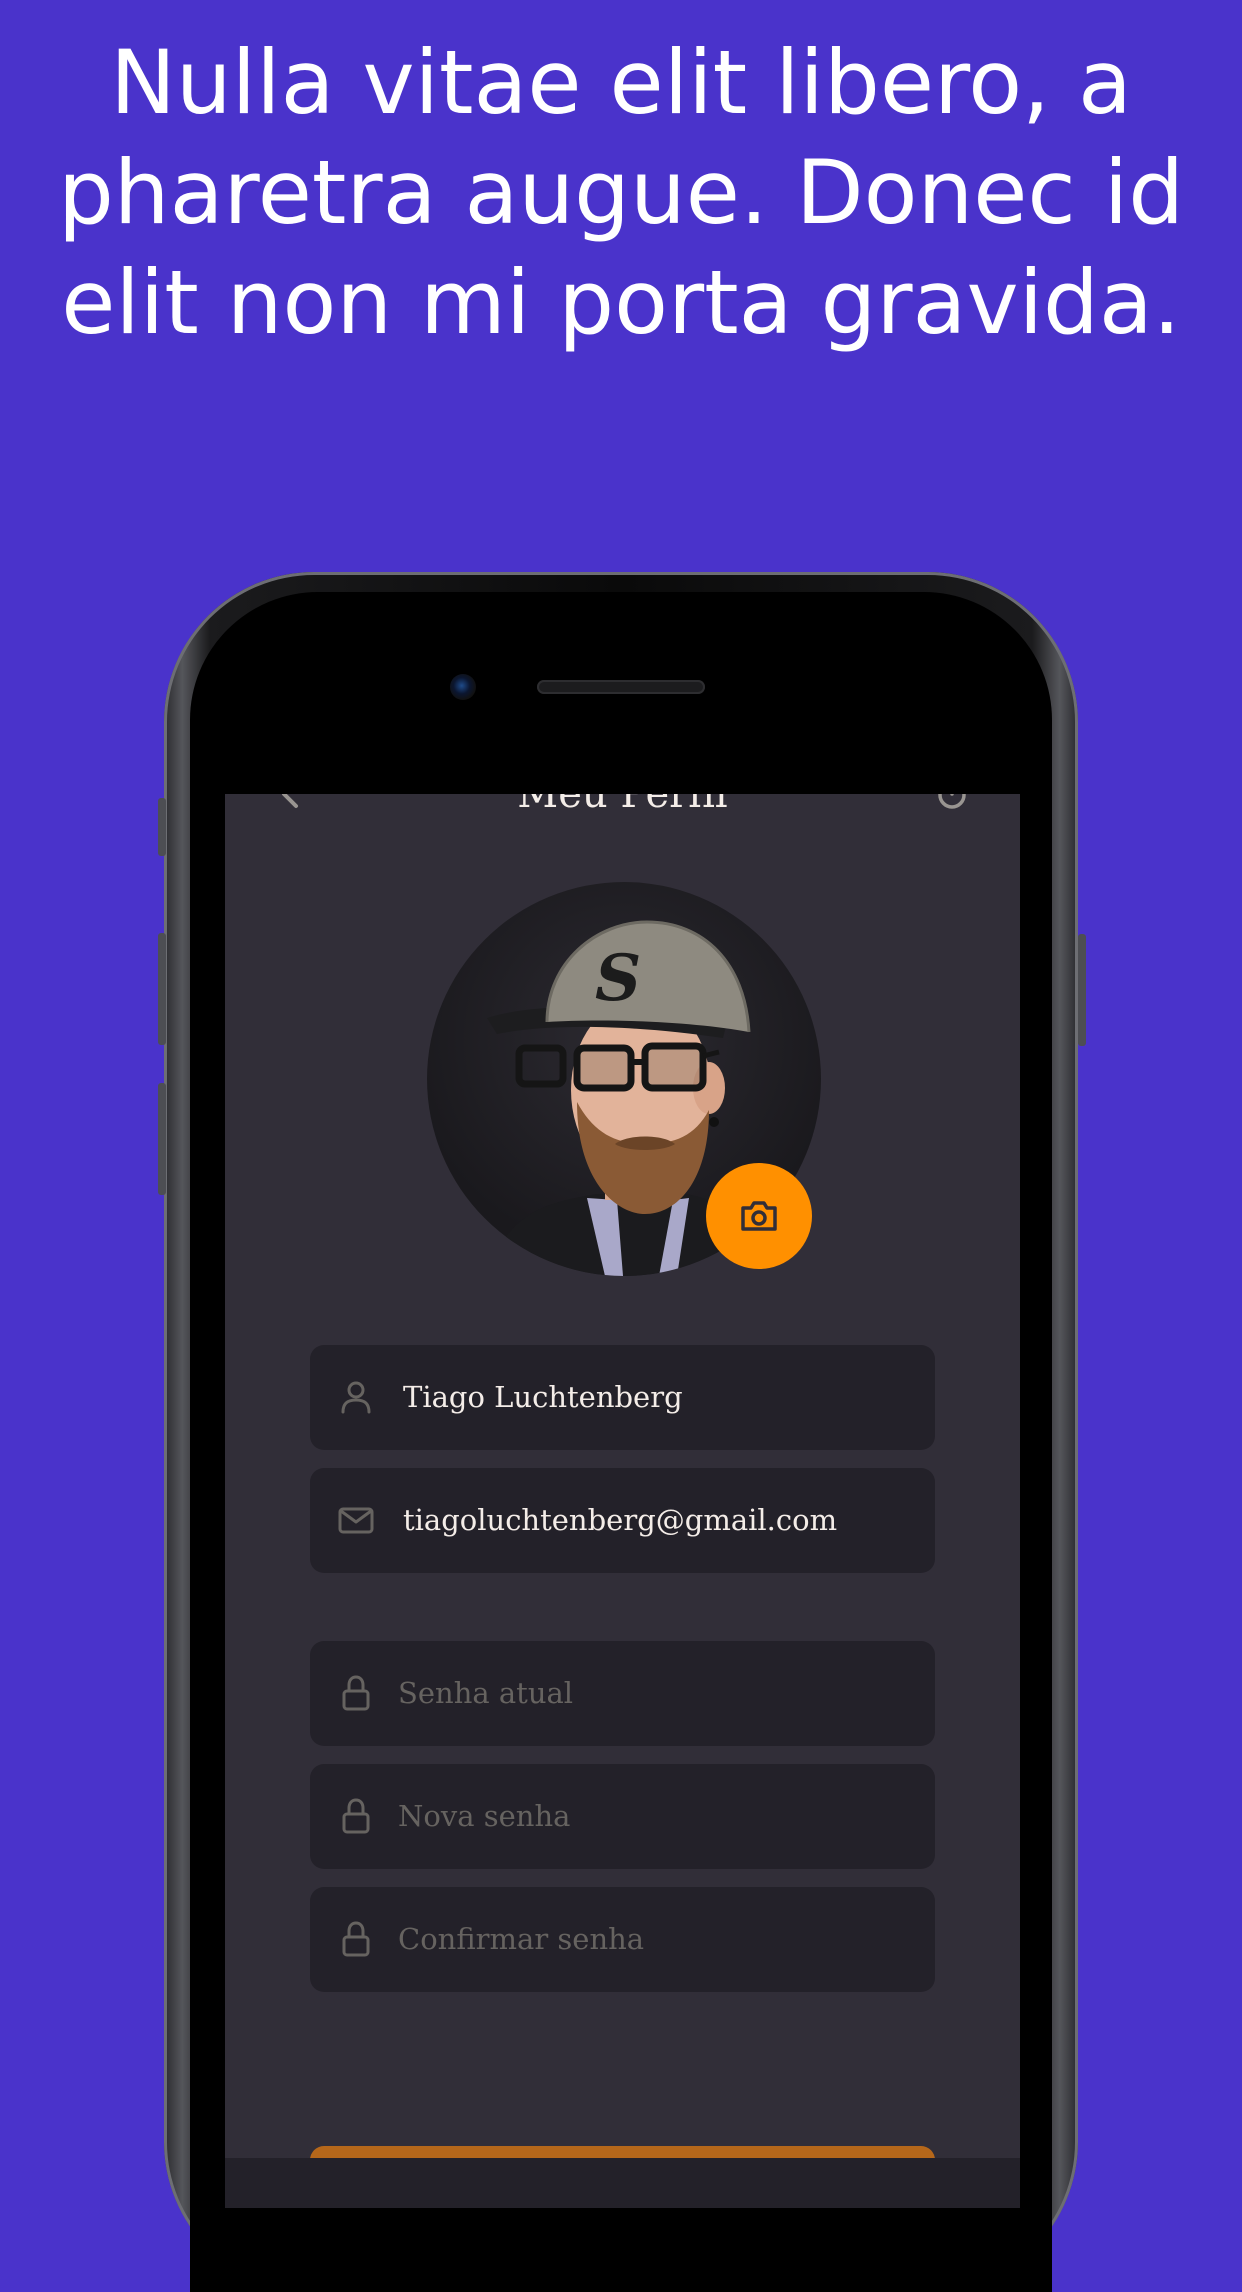  What do you see at coordinates (356, 1520) in the screenshot?
I see `mail-icon` at bounding box center [356, 1520].